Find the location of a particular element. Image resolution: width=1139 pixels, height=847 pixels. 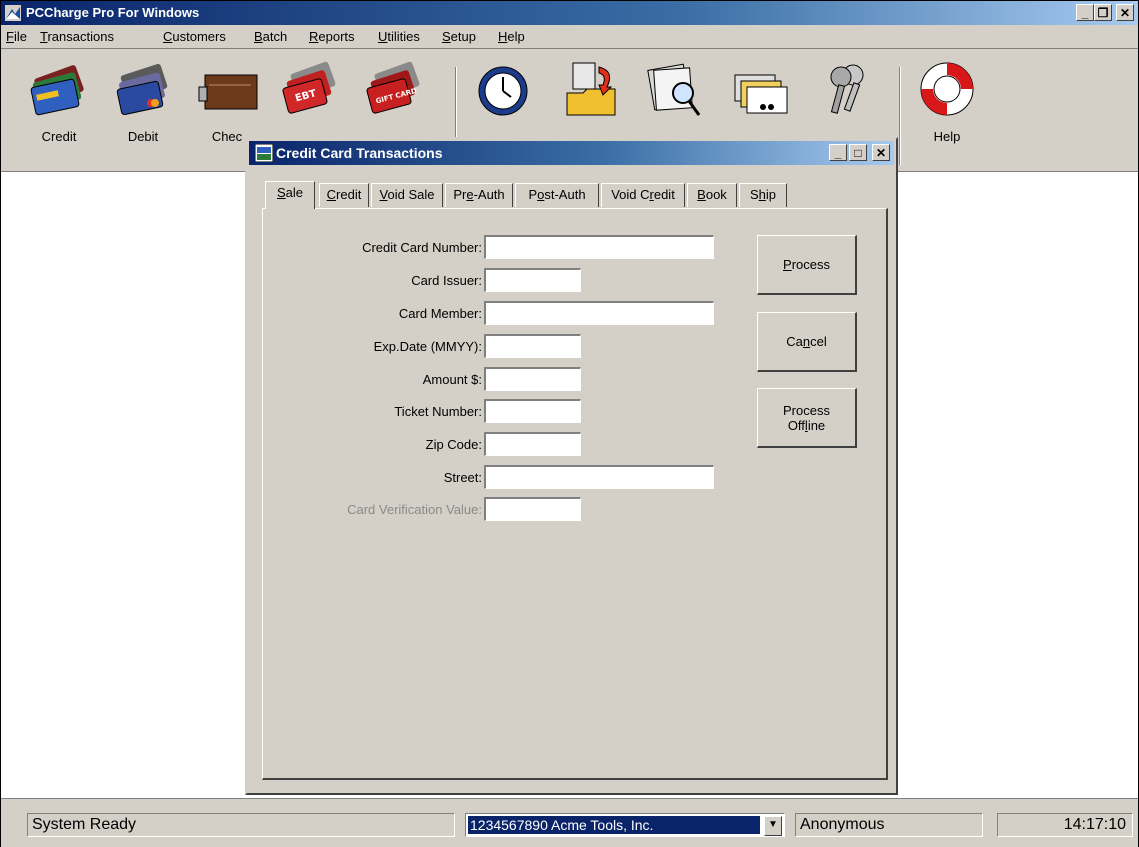

toolbar-credit-button: Credit is located at coordinates (59, 99).